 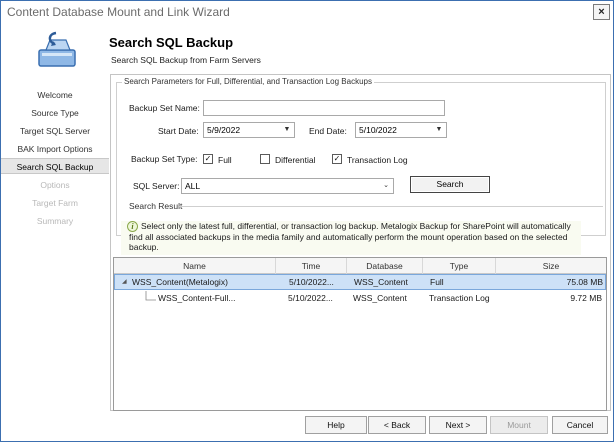 What do you see at coordinates (156, 206) in the screenshot?
I see `search-result-label: Search Result` at bounding box center [156, 206].